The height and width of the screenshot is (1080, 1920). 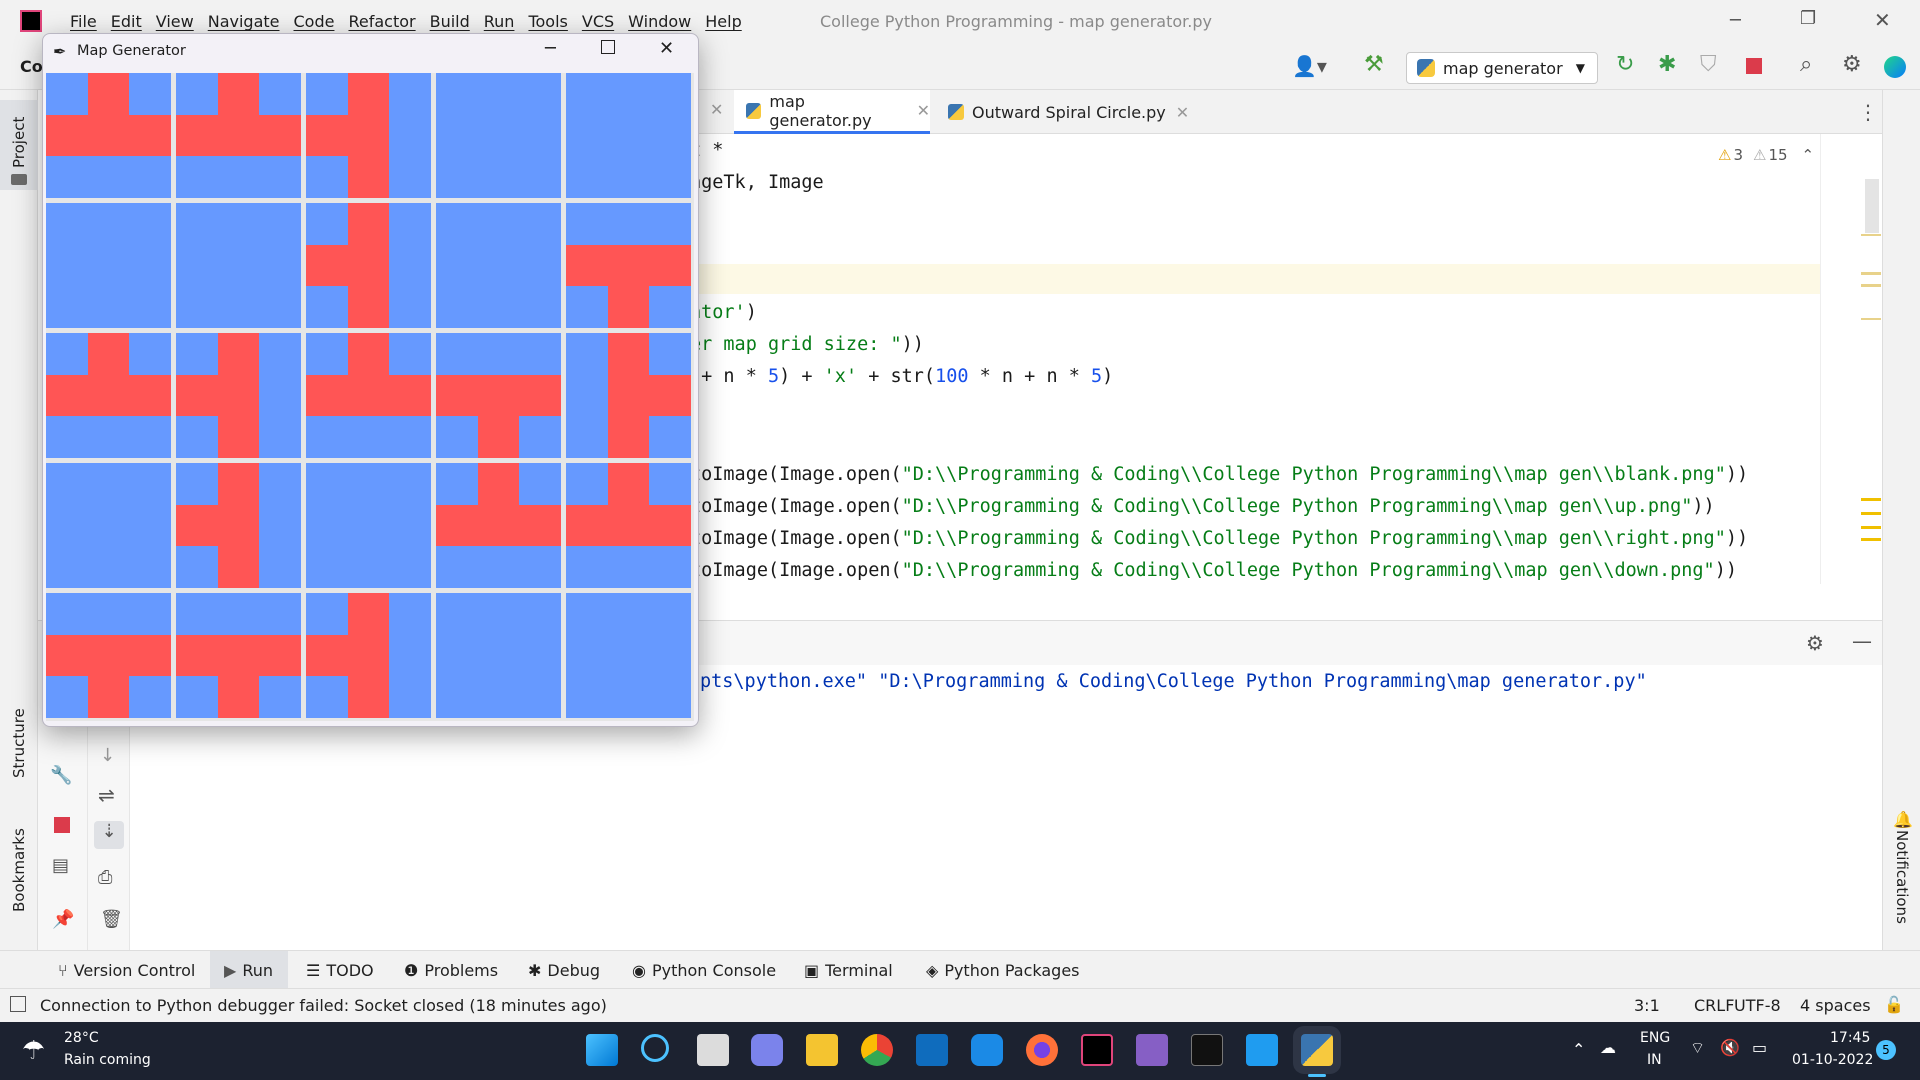 What do you see at coordinates (126, 970) in the screenshot?
I see `tab-version-control: ⑂ Version Control` at bounding box center [126, 970].